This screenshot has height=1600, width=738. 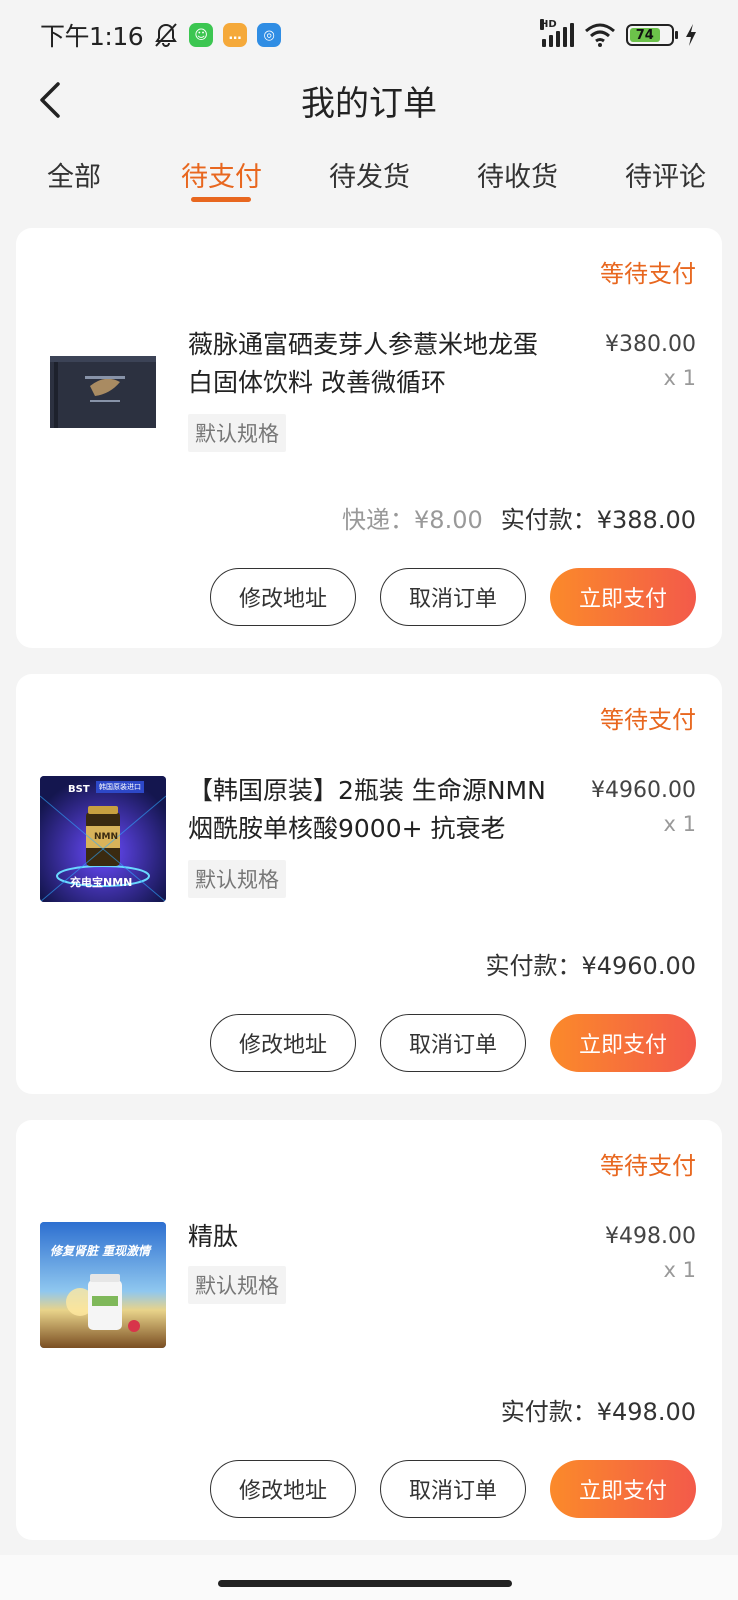 I want to click on bottle-label: NMN, so click(x=106, y=837).